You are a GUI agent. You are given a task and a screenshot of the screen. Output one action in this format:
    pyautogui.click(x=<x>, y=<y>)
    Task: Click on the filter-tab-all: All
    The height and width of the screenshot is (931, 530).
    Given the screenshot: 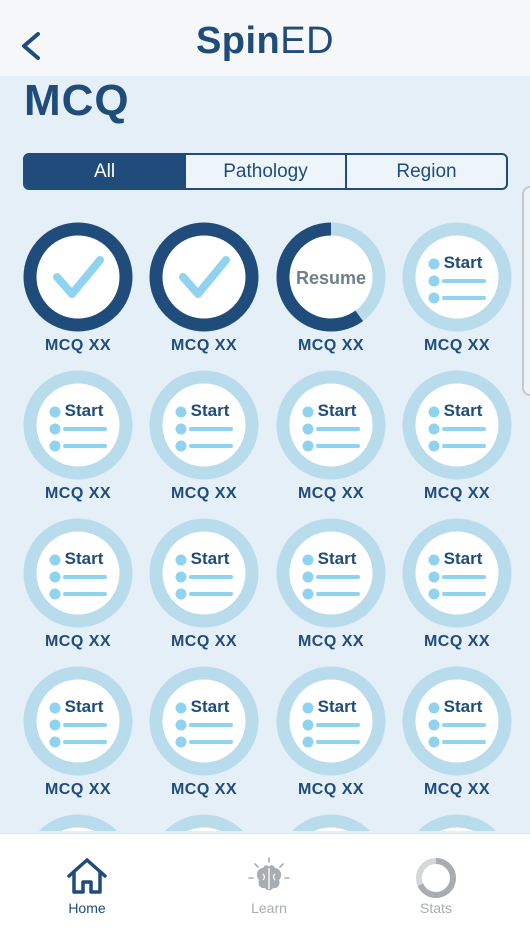 What is the action you would take?
    pyautogui.click(x=104, y=171)
    